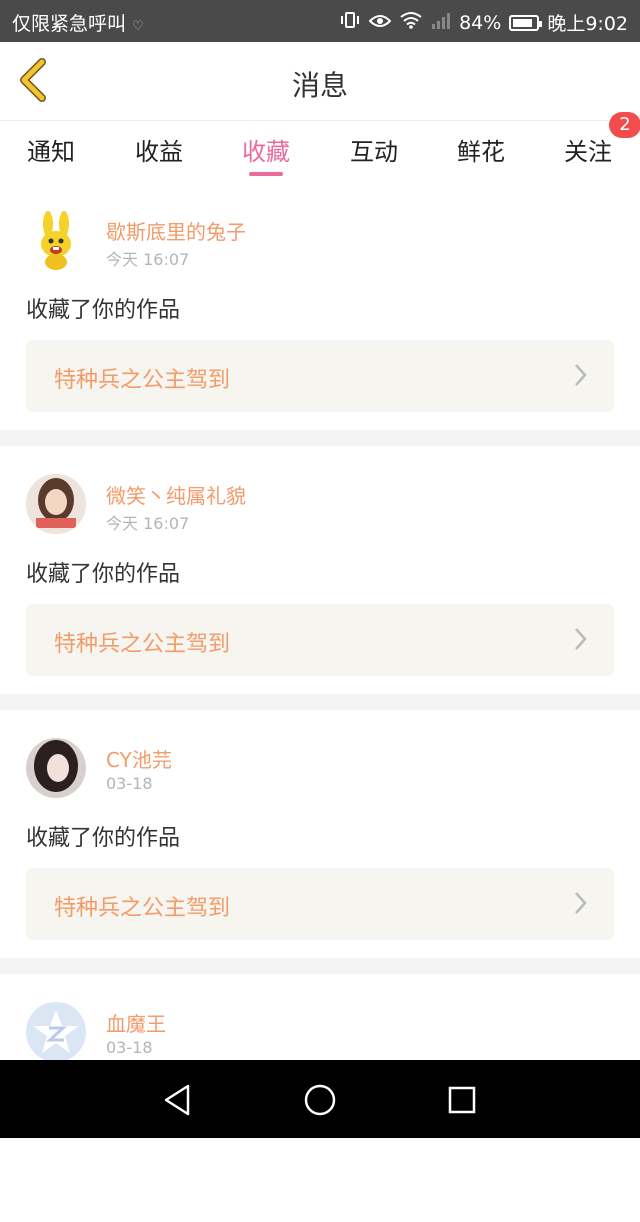 This screenshot has height=1222, width=640. What do you see at coordinates (176, 494) in the screenshot?
I see `username: 微笑丶纯属礼貌` at bounding box center [176, 494].